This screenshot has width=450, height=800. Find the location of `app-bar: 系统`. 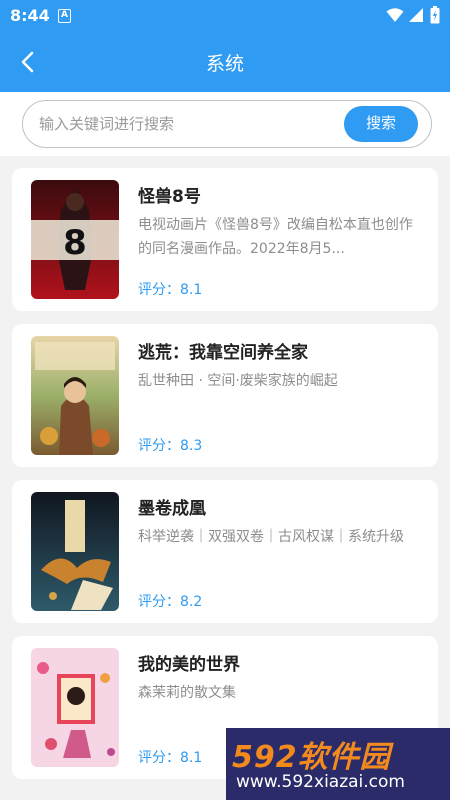

app-bar: 系统 is located at coordinates (225, 62).